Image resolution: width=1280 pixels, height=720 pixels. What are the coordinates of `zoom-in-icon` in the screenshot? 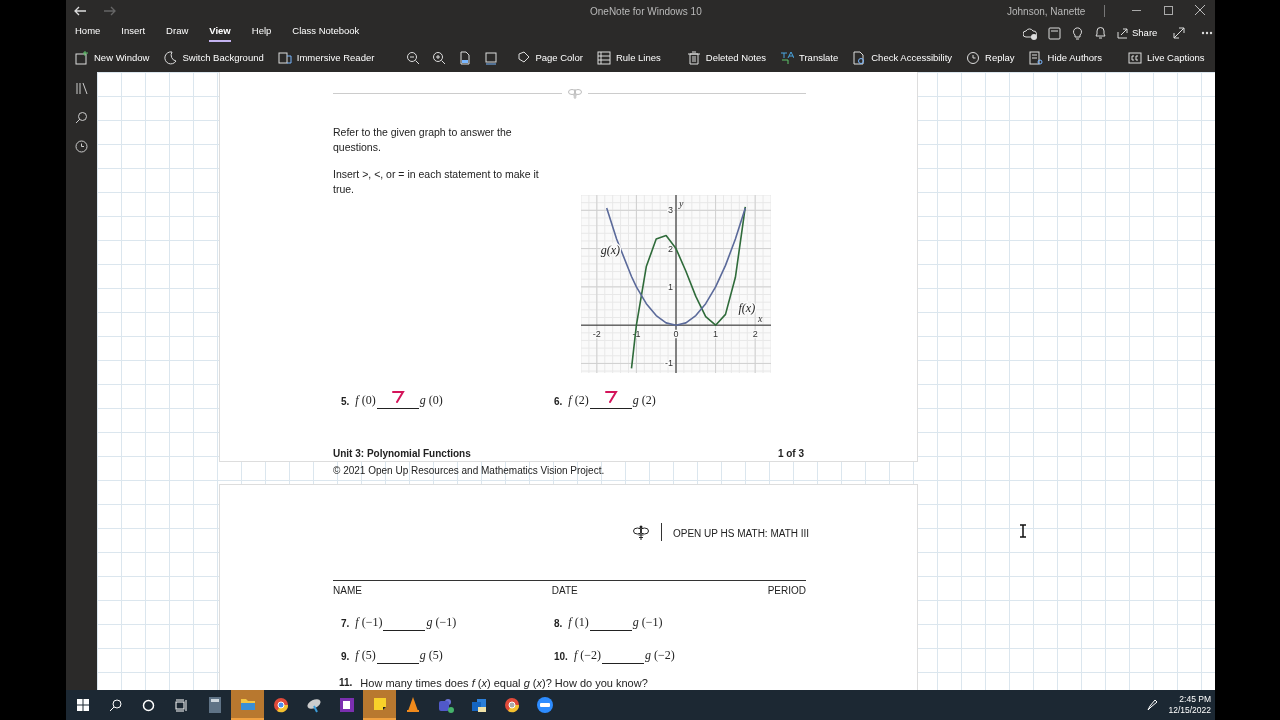 It's located at (439, 58).